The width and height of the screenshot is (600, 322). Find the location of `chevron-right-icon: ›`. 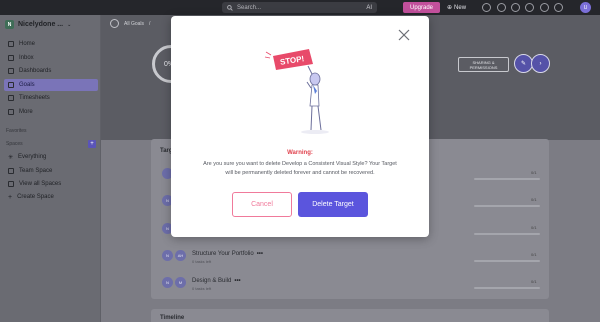

chevron-right-icon: › is located at coordinates (540, 63).